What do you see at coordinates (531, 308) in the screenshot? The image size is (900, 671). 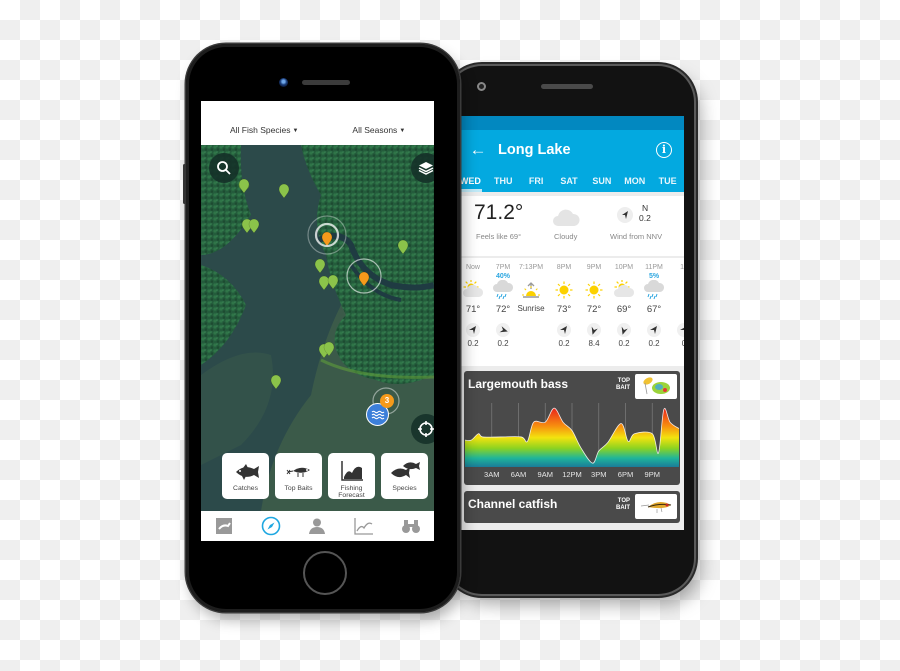 I see `hour-temperature: Sunrise` at bounding box center [531, 308].